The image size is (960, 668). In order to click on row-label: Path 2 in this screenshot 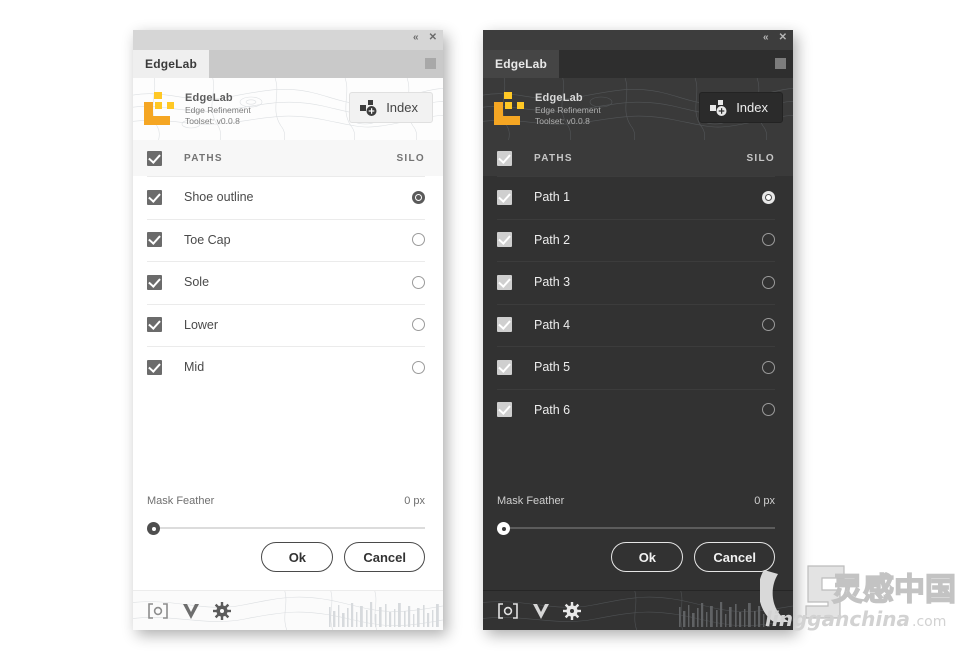, I will do `click(552, 239)`.